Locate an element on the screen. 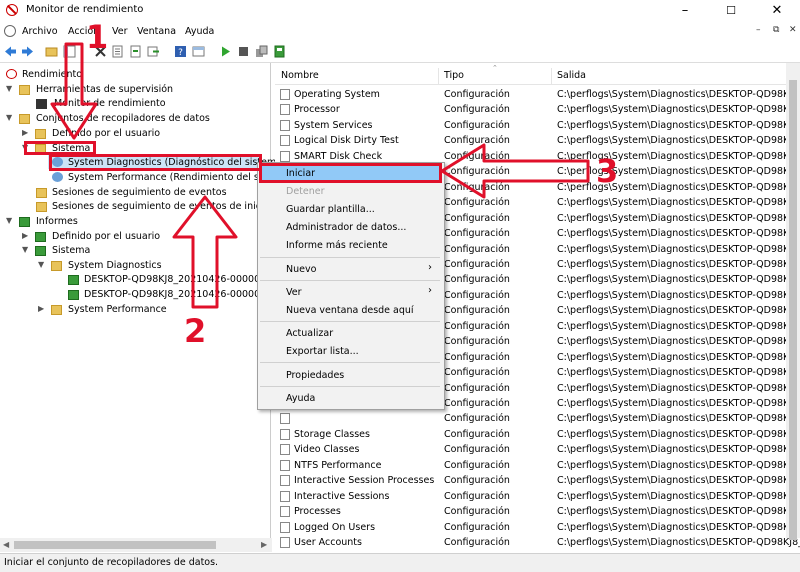  help-icon: ? is located at coordinates (180, 51).